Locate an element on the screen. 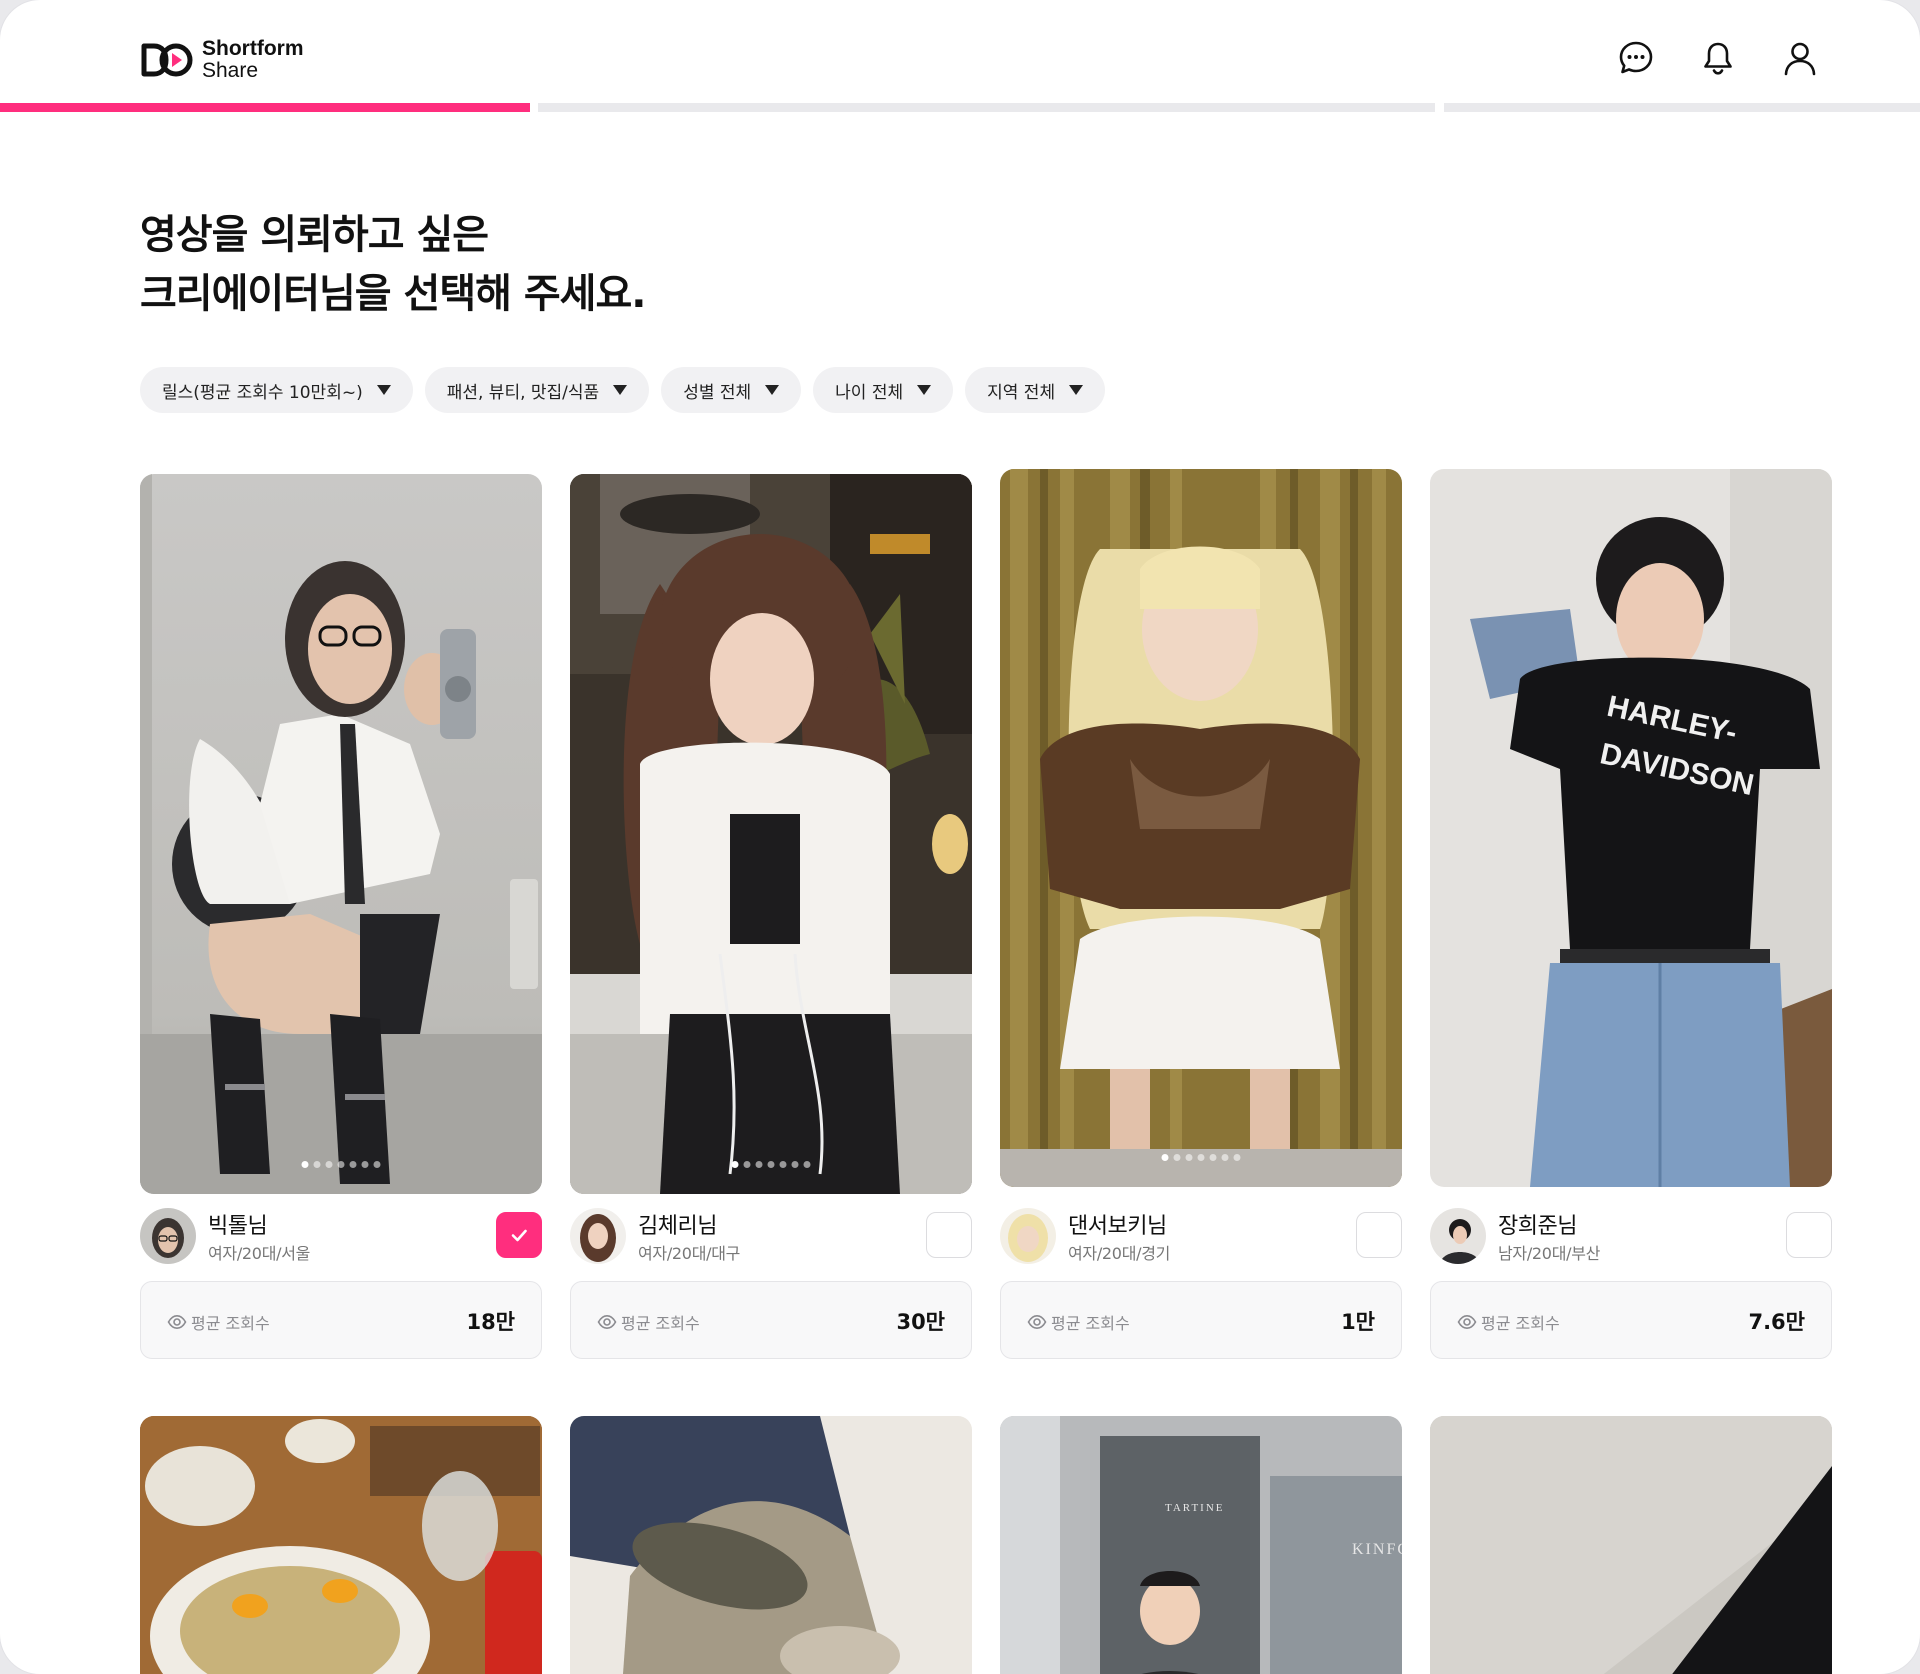 Image resolution: width=1920 pixels, height=1674 pixels. avg-views-box: 평균 조회수 30만 is located at coordinates (771, 1320).